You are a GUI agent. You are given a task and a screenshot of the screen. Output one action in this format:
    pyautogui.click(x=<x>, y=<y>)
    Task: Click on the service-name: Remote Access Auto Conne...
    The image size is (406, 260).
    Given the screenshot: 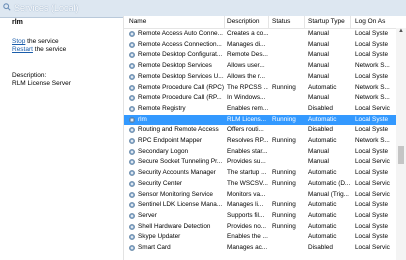 What is the action you would take?
    pyautogui.click(x=180, y=33)
    